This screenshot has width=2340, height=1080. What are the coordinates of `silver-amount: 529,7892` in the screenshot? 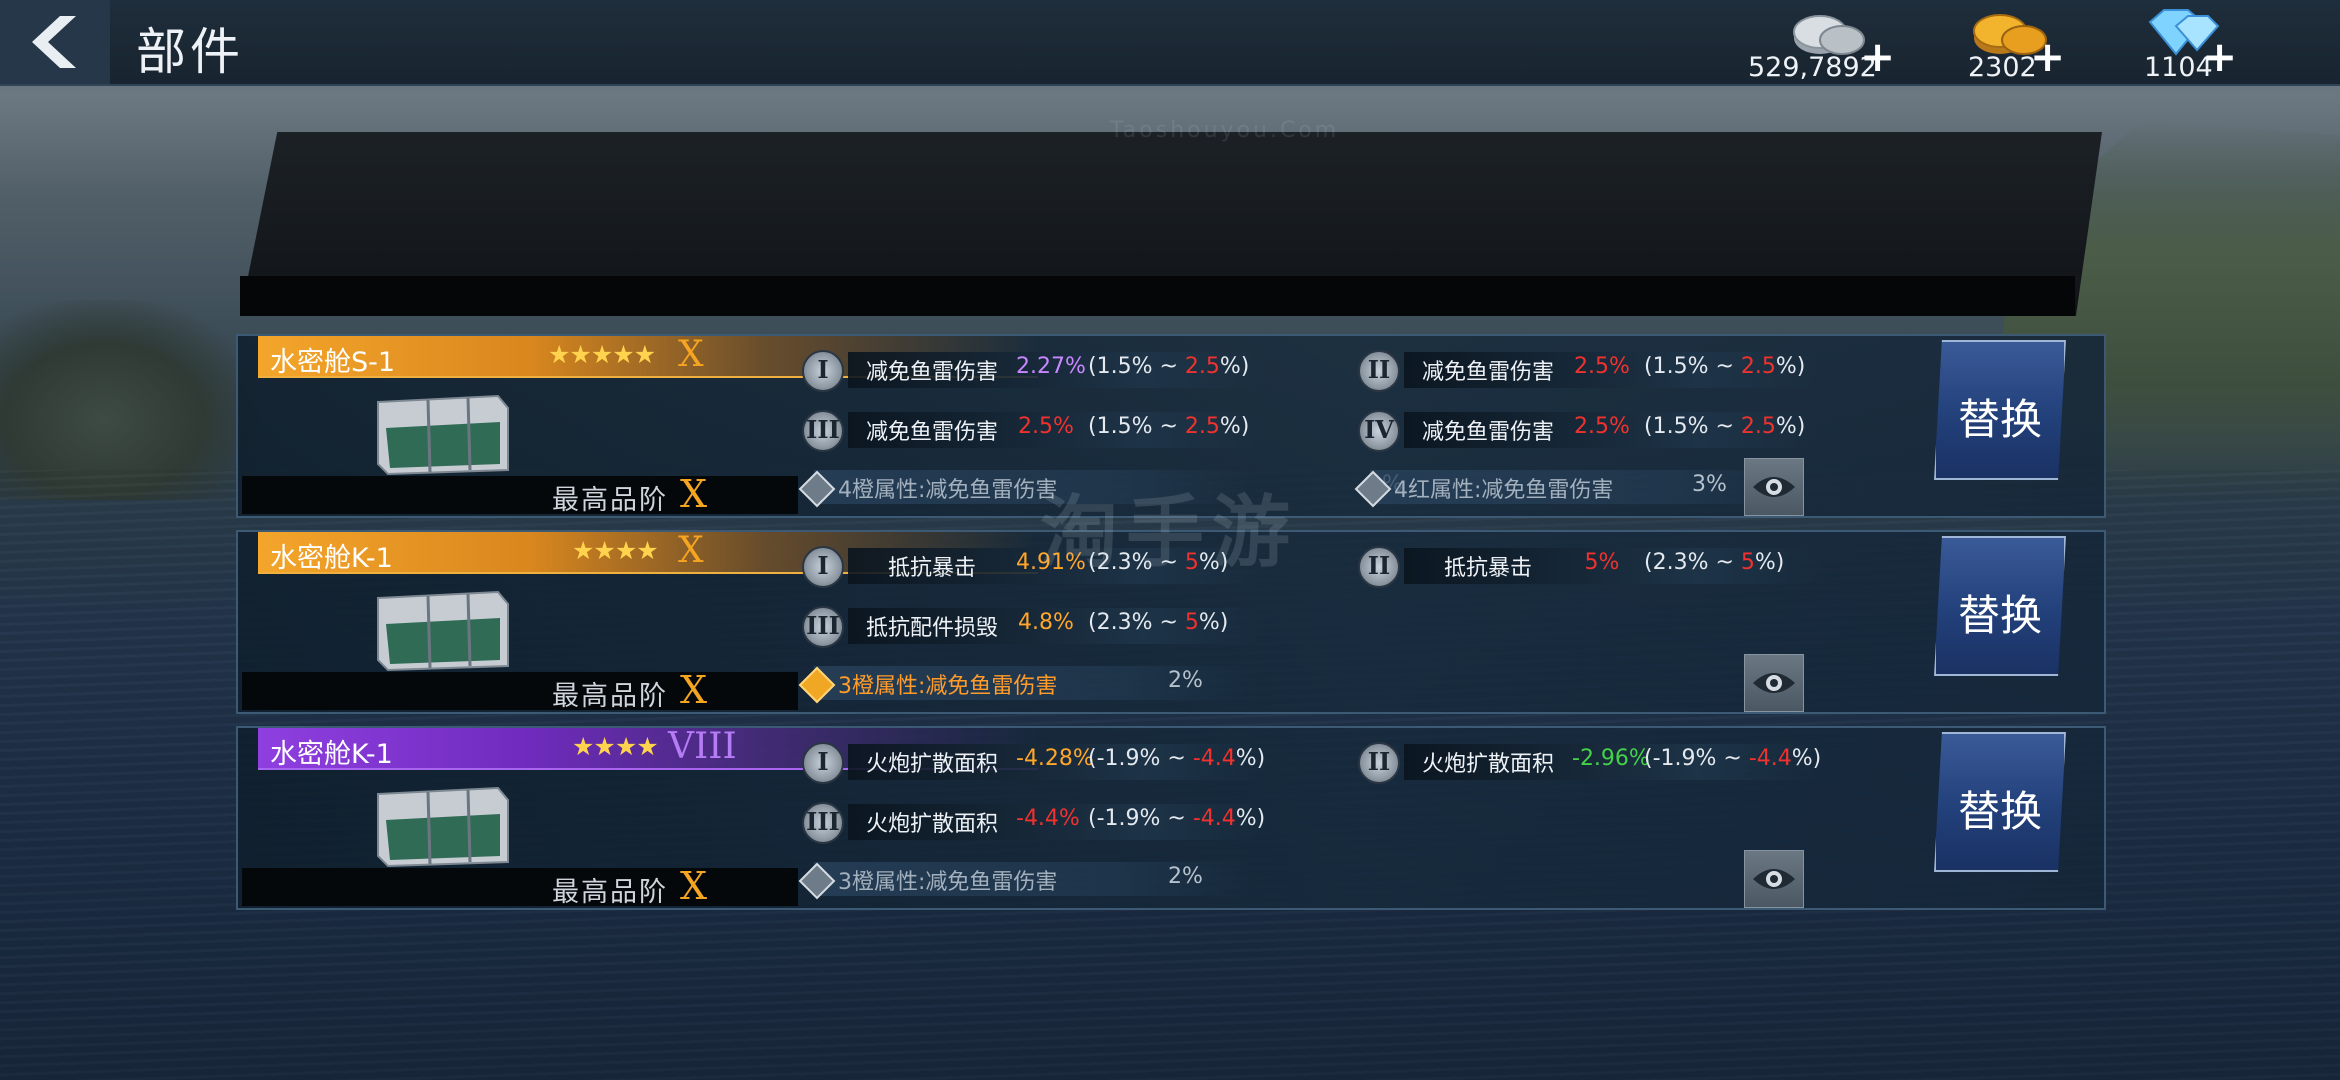 It's located at (1812, 67).